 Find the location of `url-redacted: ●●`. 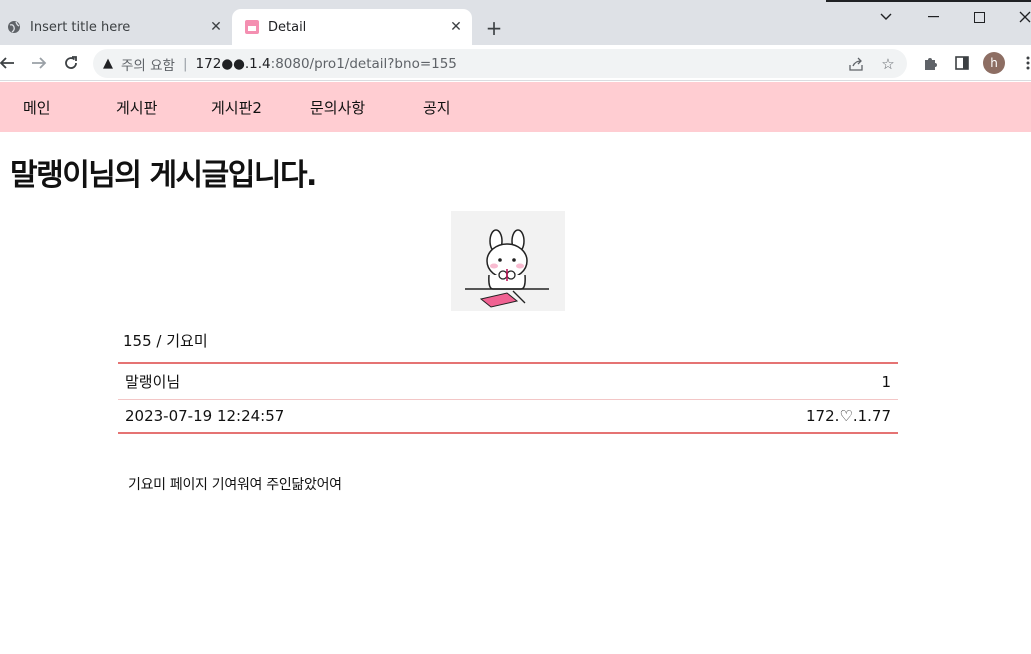

url-redacted: ●● is located at coordinates (233, 63).